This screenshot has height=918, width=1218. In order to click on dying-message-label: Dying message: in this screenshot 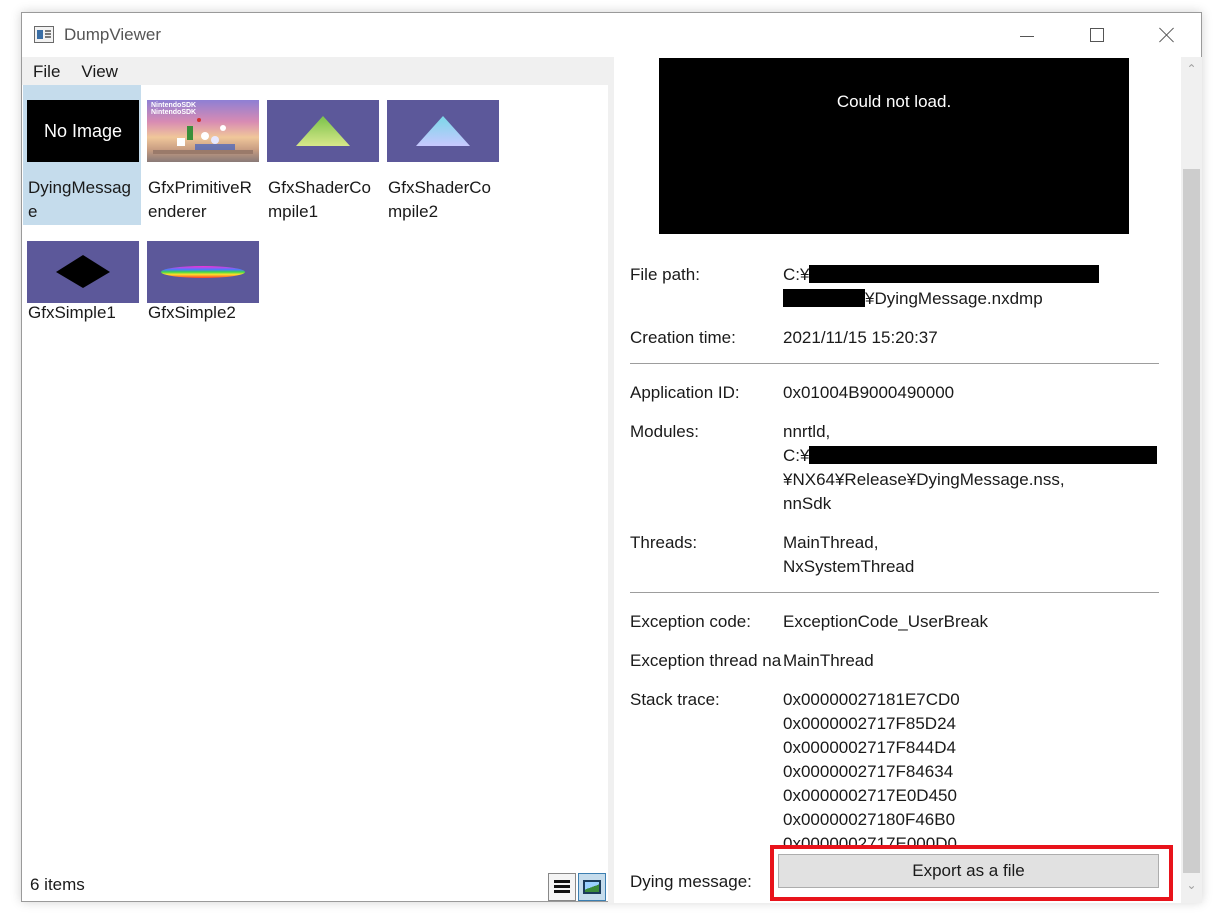, I will do `click(691, 881)`.